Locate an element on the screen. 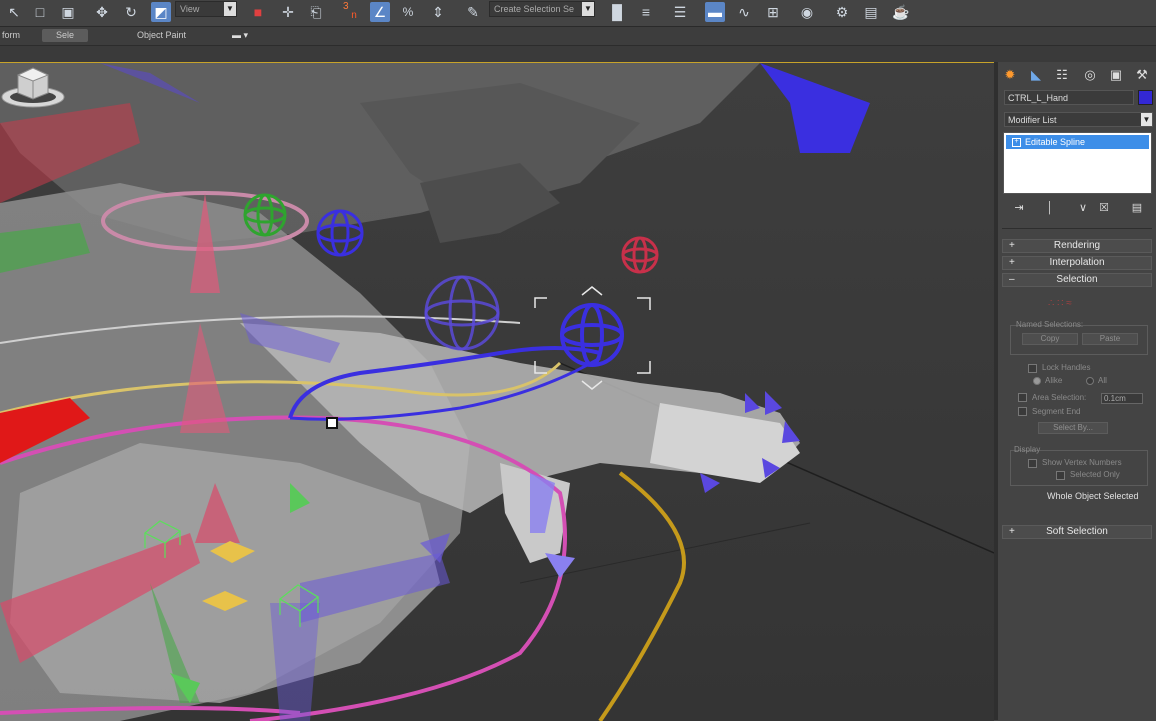  area-selection-checkbox is located at coordinates (1022, 397).